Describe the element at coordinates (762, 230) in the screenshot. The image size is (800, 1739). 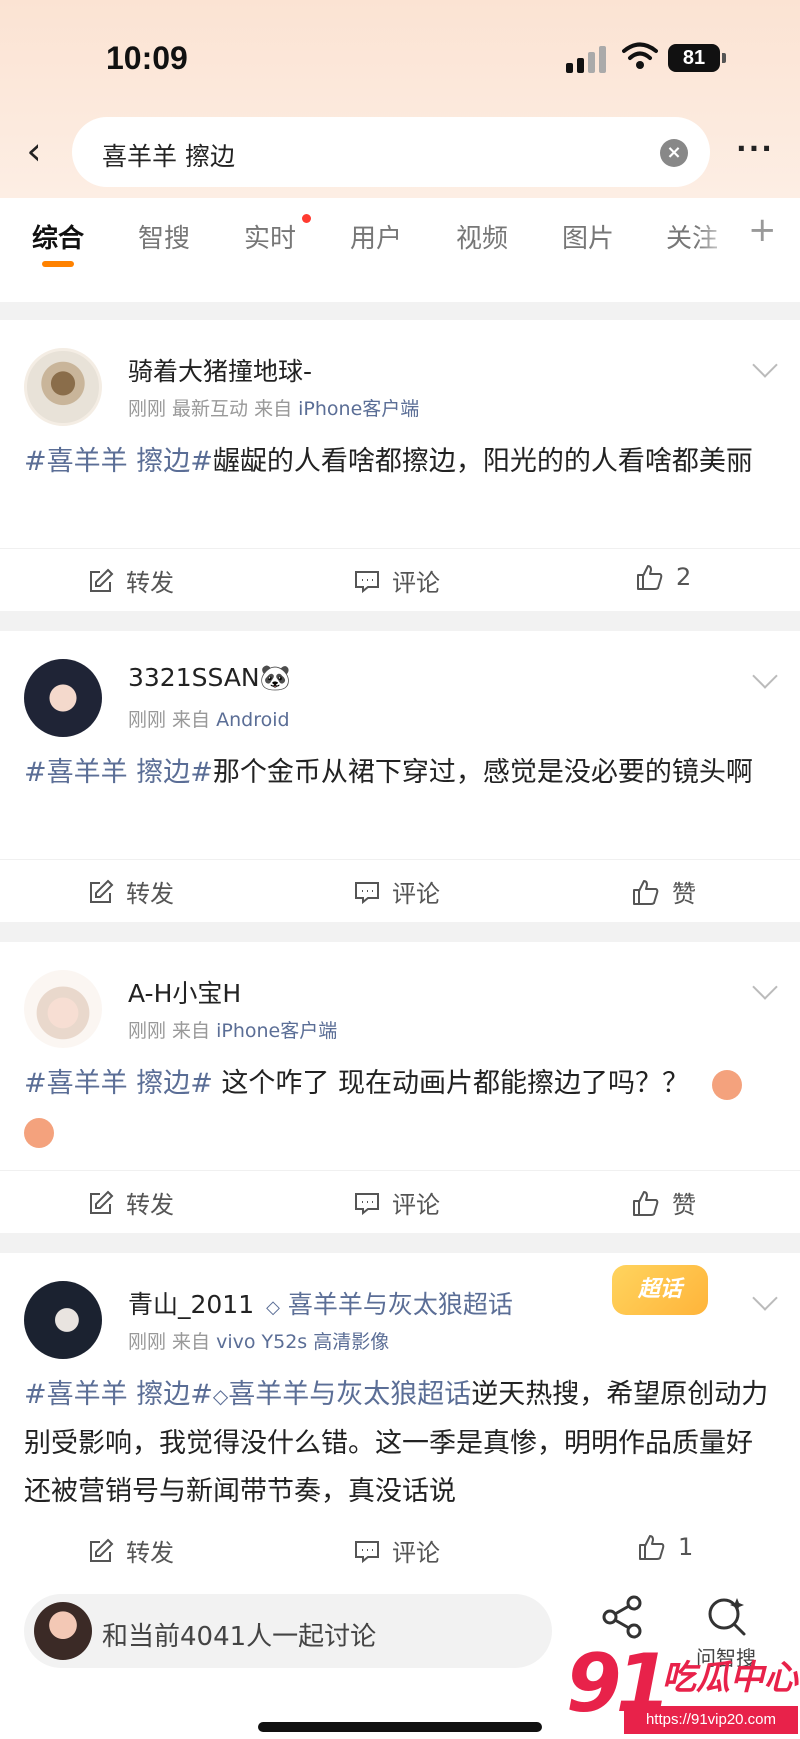
I see `add-tab-icon: +` at that location.